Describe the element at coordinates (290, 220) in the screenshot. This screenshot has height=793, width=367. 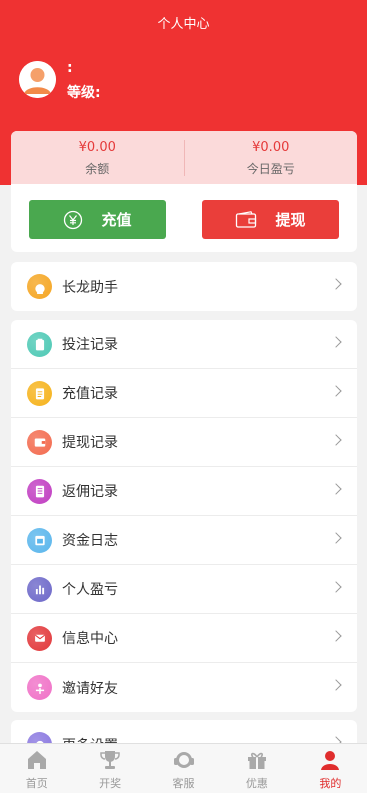
I see `withdraw-label: 提现` at that location.